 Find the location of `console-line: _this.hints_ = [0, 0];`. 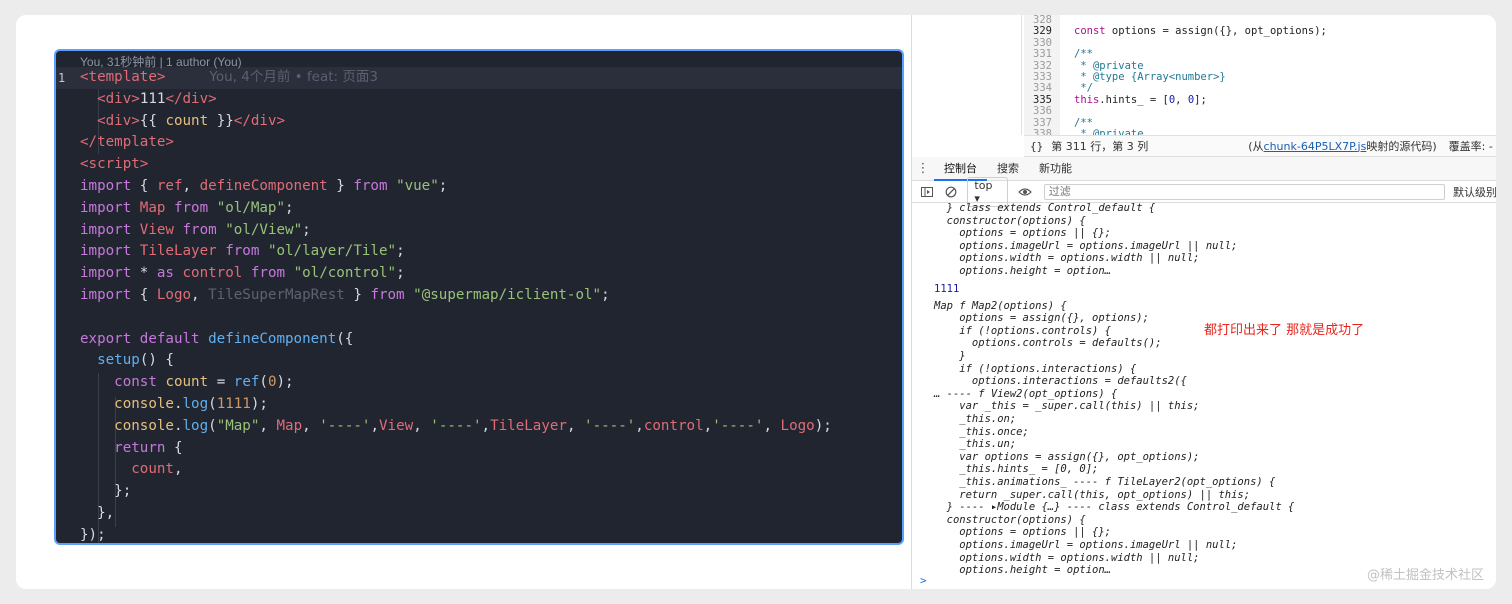

console-line: _this.hints_ = [0, 0]; is located at coordinates (1016, 469).